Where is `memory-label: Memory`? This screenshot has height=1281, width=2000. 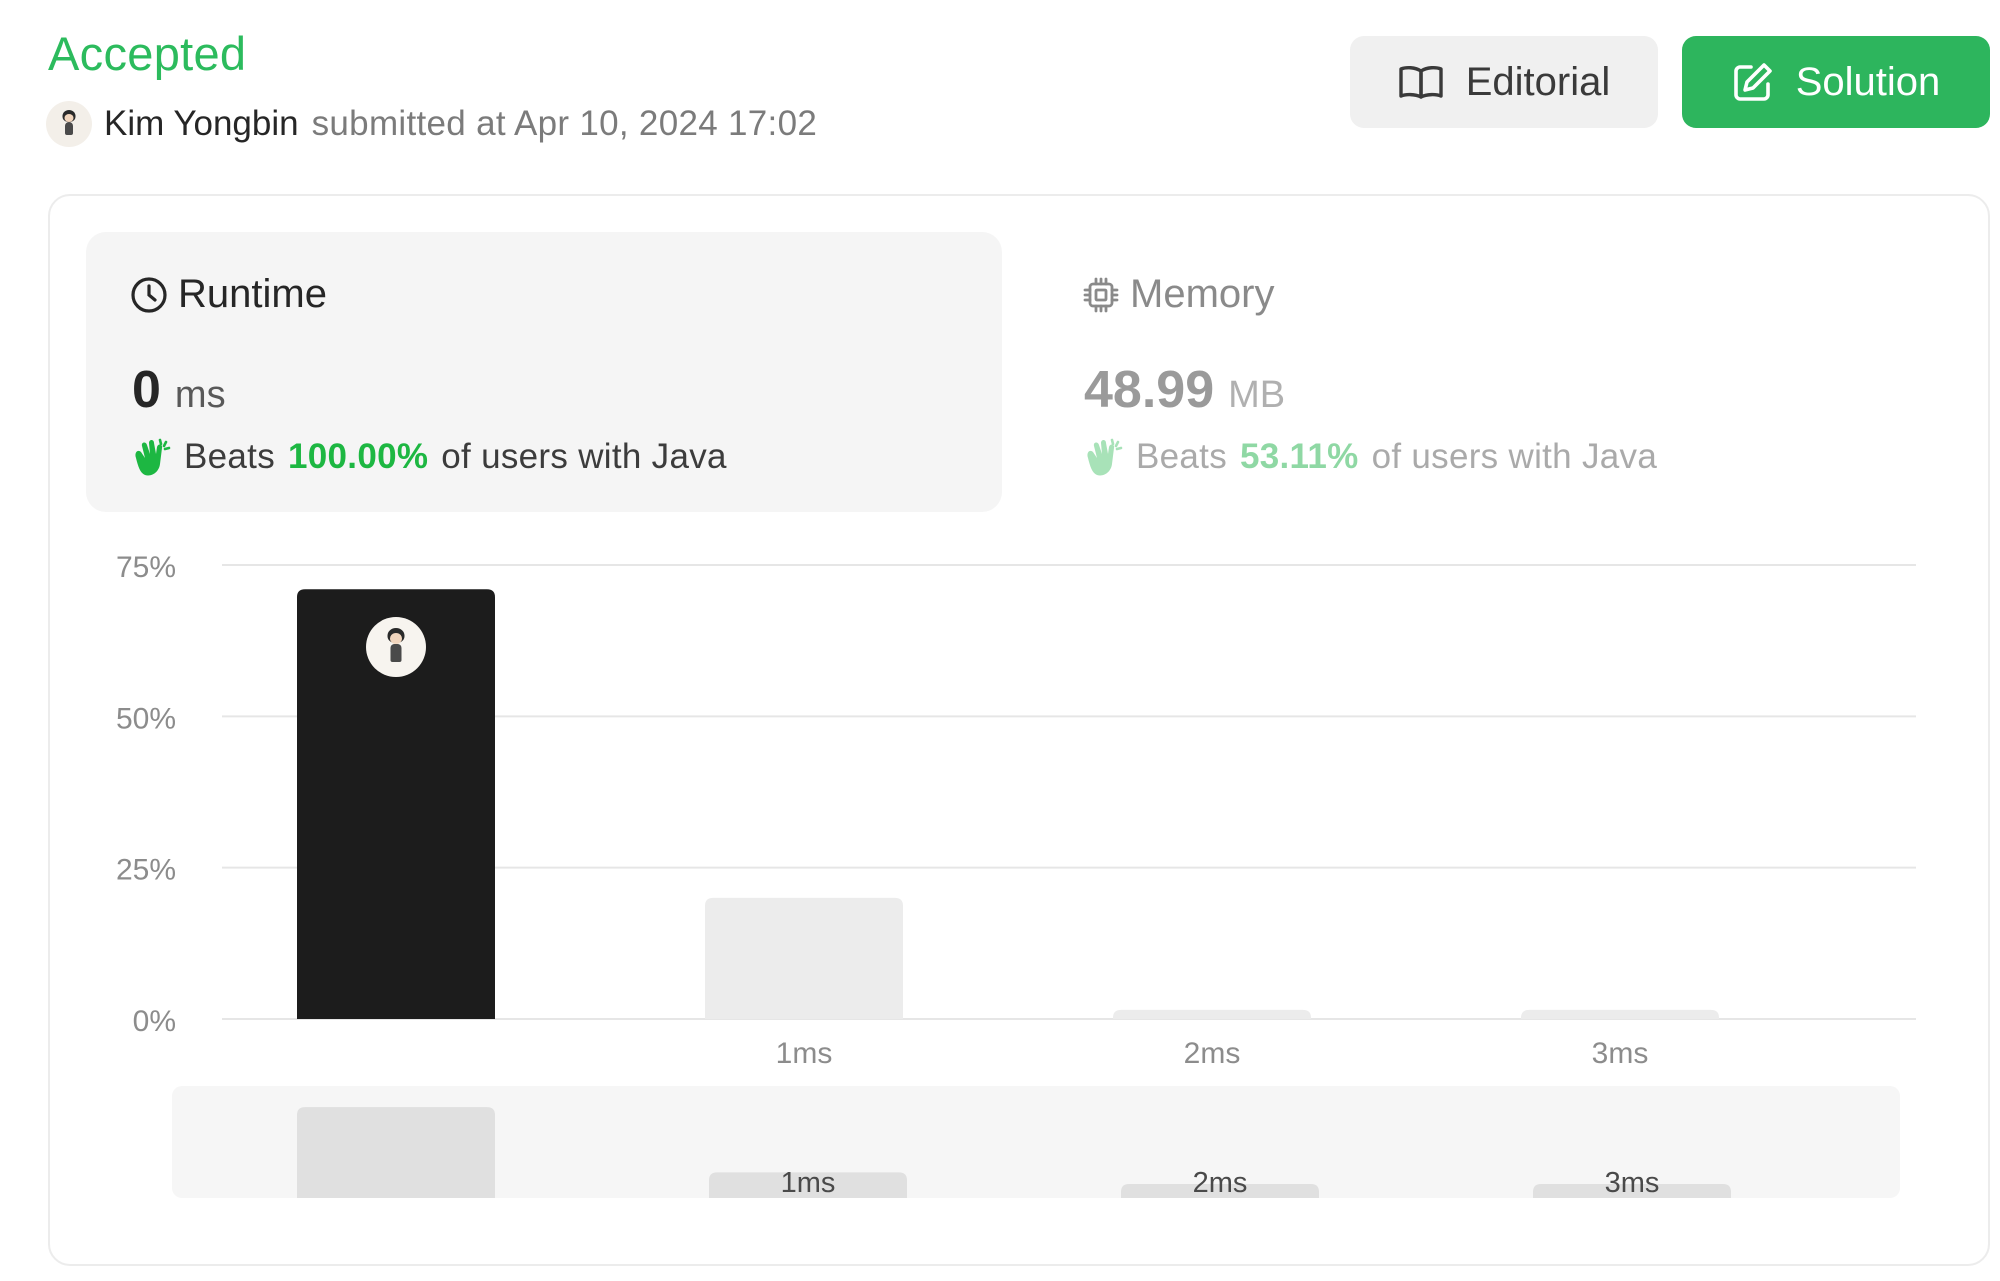 memory-label: Memory is located at coordinates (1202, 294).